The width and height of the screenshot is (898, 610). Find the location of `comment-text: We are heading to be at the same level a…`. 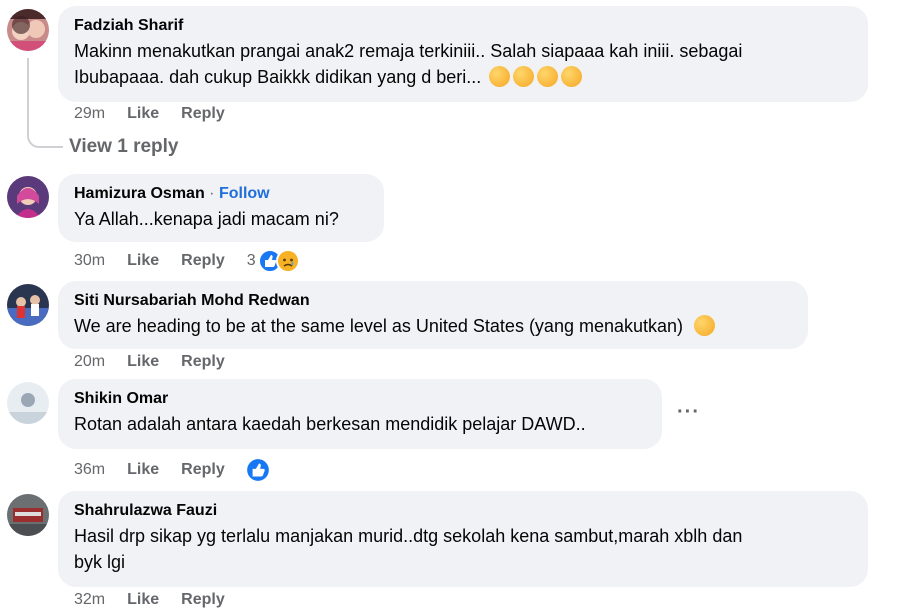

comment-text: We are heading to be at the same level a… is located at coordinates (433, 326).